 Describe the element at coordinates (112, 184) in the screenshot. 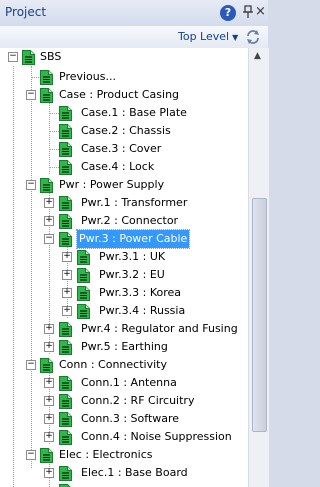

I see `tree-node-label: Pwr : Power Supply` at that location.